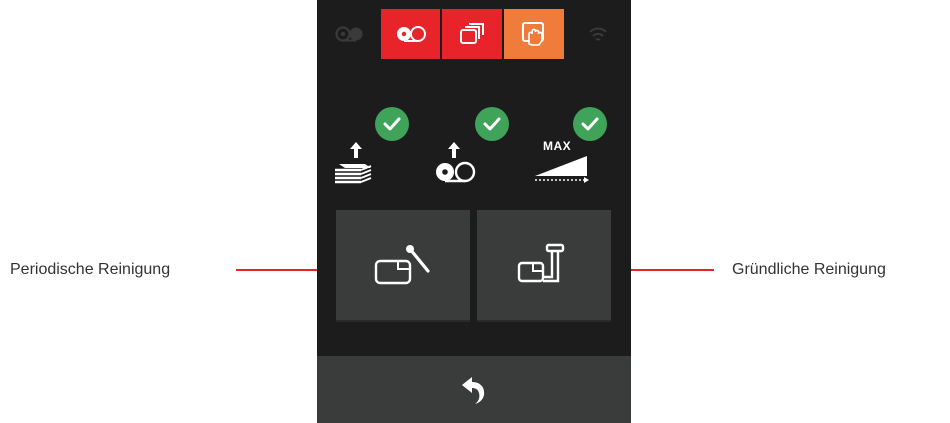 This screenshot has height=423, width=950. Describe the element at coordinates (456, 162) in the screenshot. I see `ribbon-up-icon` at that location.